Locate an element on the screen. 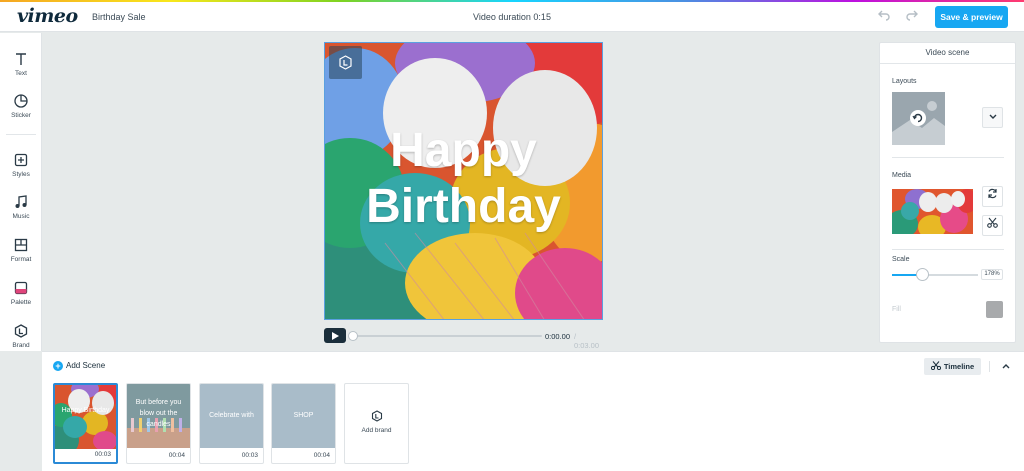 This screenshot has height=471, width=1024. scale-slider-handle is located at coordinates (923, 274).